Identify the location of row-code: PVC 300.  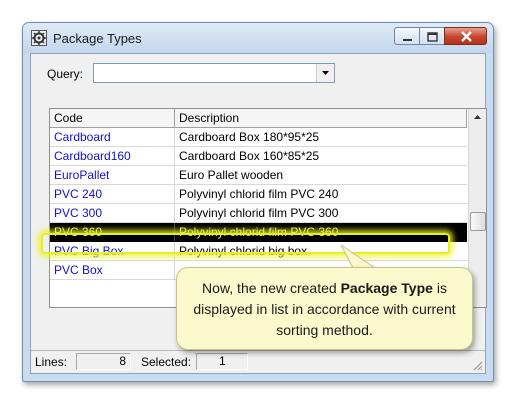
(112, 213).